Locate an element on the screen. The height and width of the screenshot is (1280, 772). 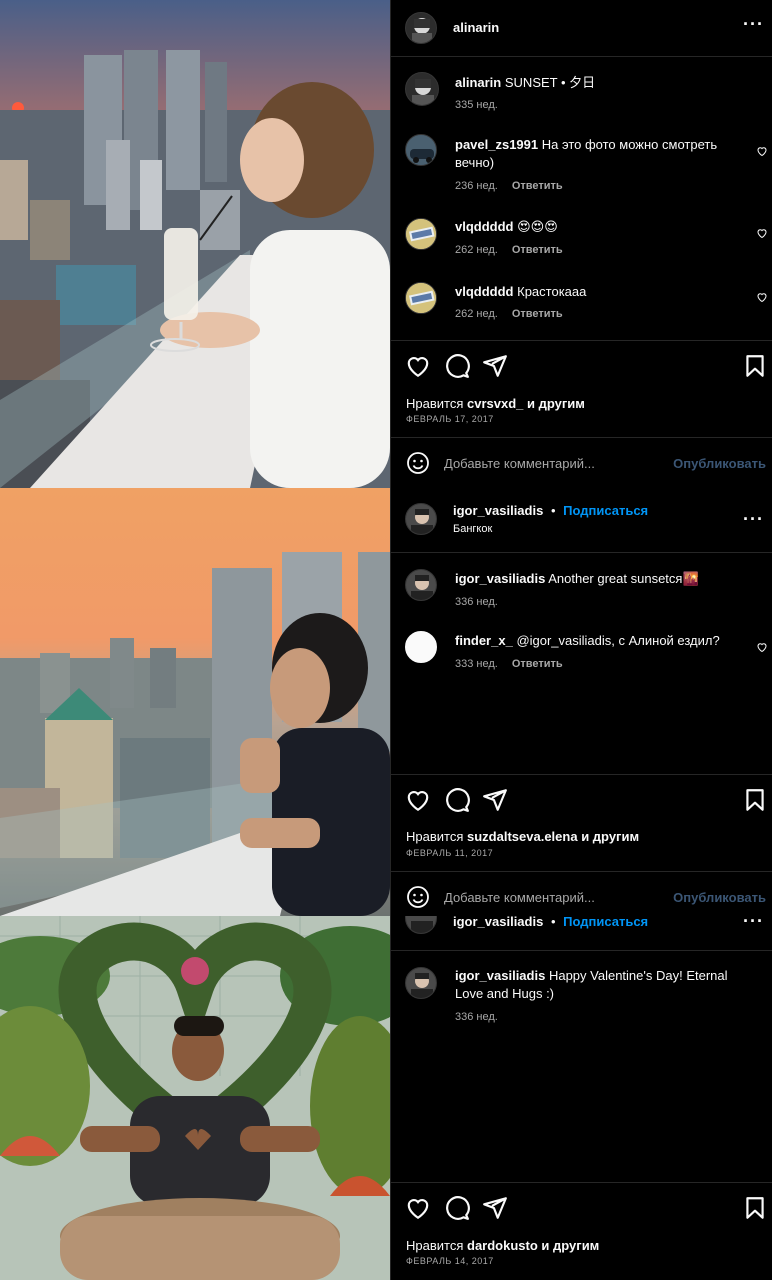
comment-meta: 333 нед. Ответить is located at coordinates (509, 664).